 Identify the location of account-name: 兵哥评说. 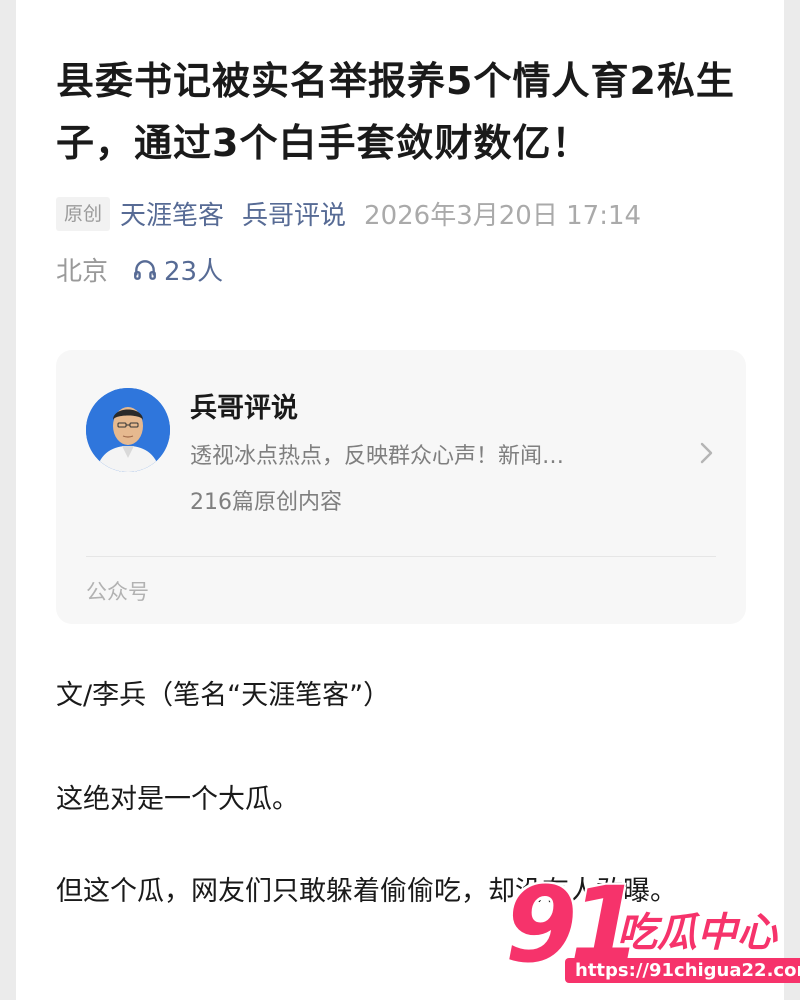
(244, 408).